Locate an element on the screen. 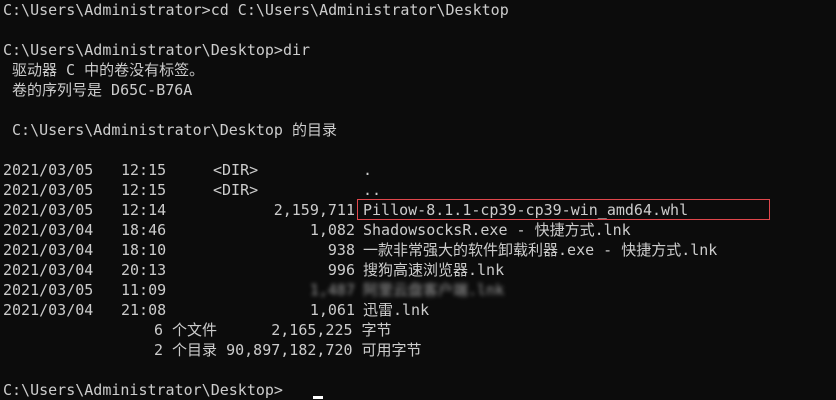  entry-name: . is located at coordinates (368, 170).